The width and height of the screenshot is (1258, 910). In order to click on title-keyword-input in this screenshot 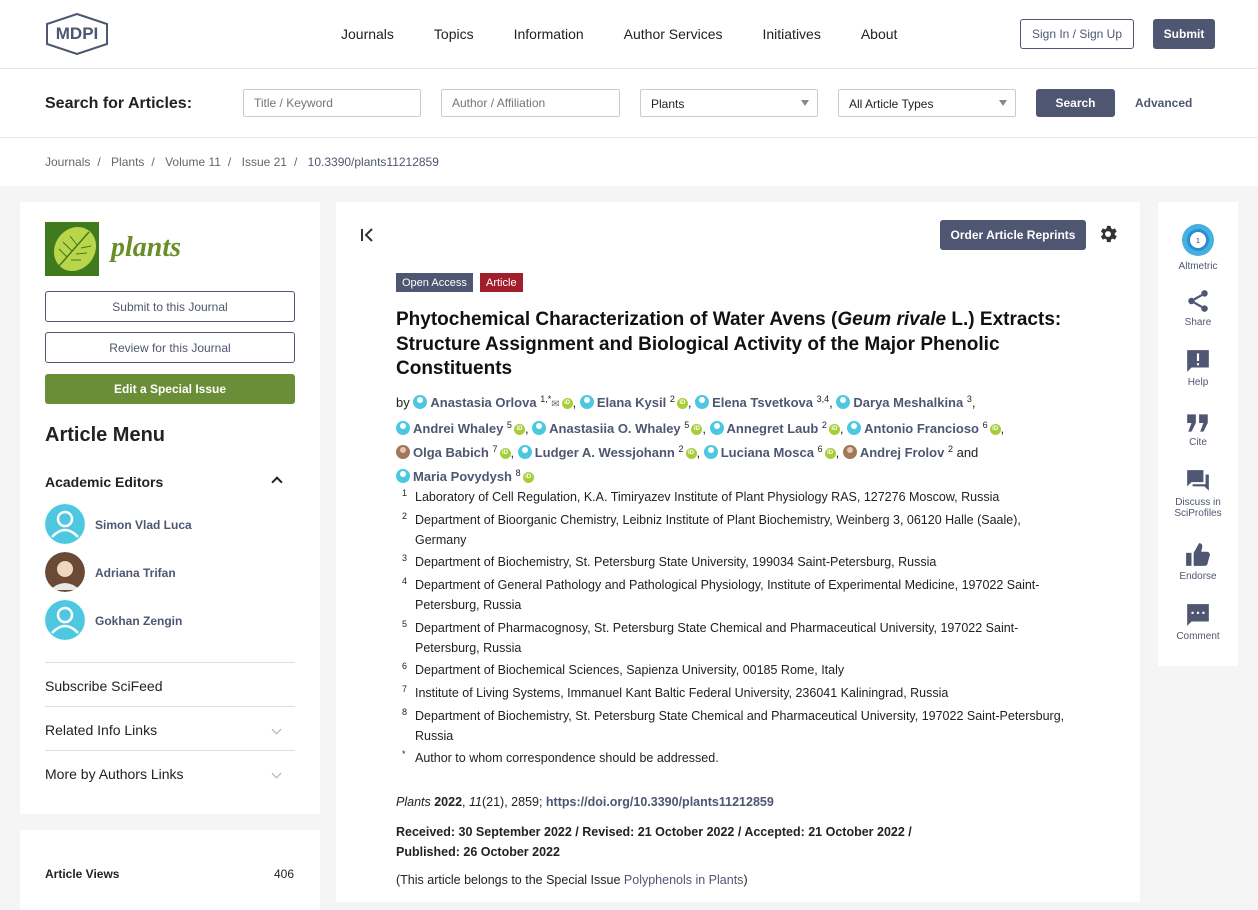, I will do `click(332, 103)`.